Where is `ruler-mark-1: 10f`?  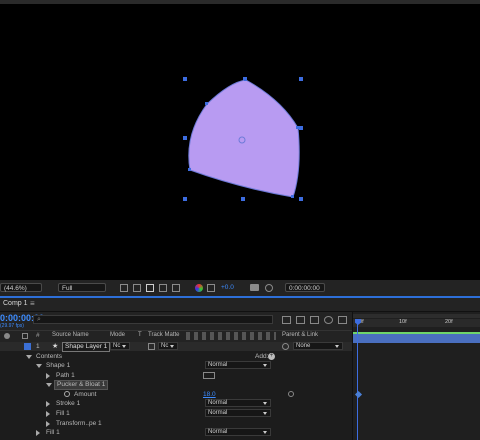 ruler-mark-1: 10f is located at coordinates (403, 322).